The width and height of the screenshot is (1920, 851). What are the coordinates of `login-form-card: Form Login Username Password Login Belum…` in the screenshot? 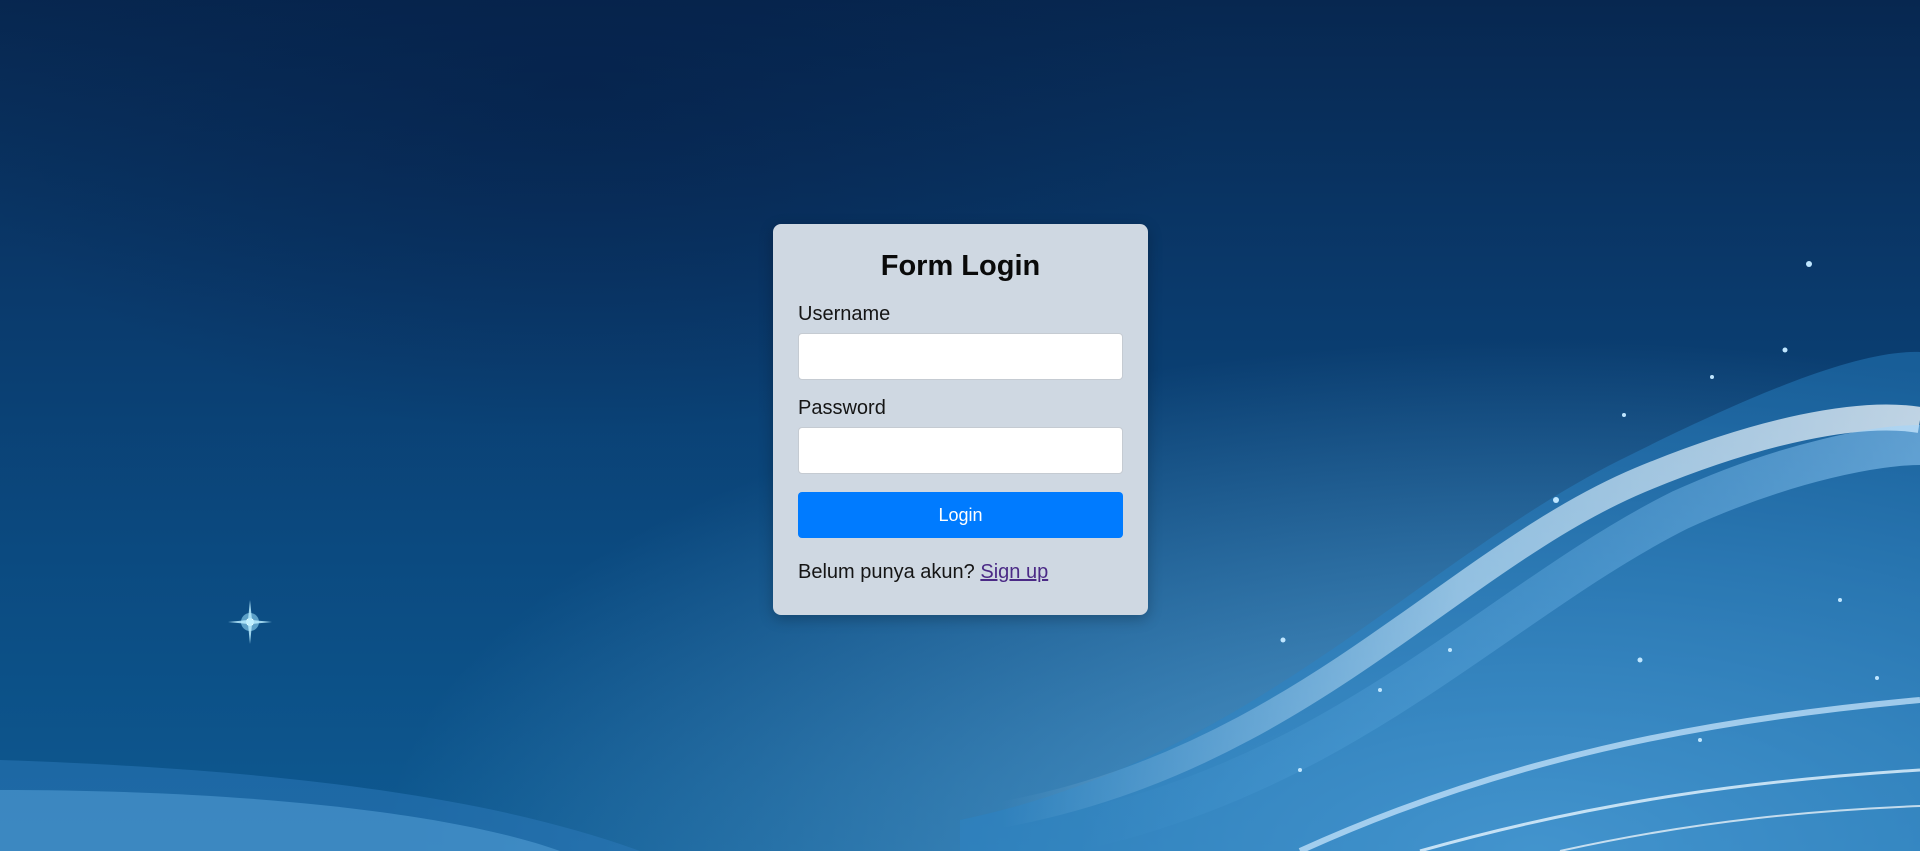 It's located at (960, 419).